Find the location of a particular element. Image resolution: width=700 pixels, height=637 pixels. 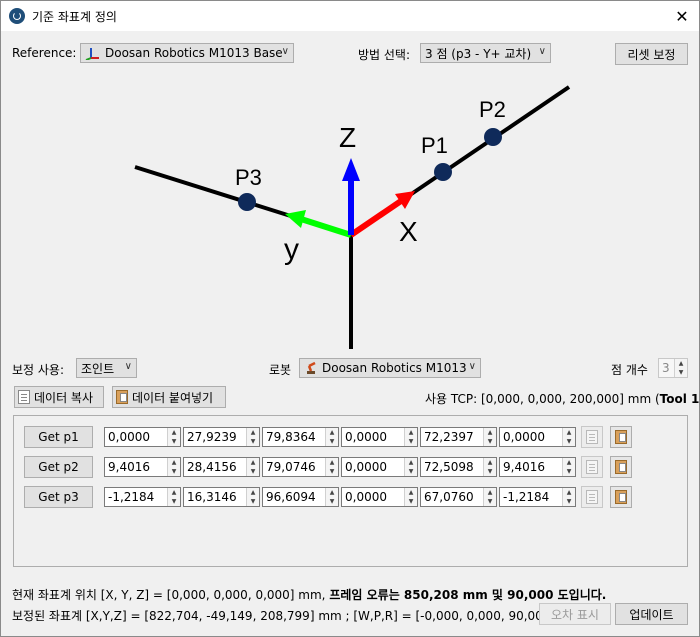

p2-value-5: 72,5098 ▲ ▼ is located at coordinates (458, 467).